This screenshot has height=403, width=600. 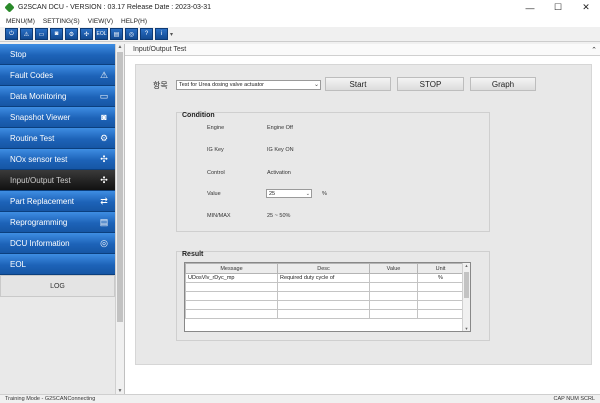 What do you see at coordinates (574, 399) in the screenshot?
I see `status-keys: CAP NUM SCRL` at bounding box center [574, 399].